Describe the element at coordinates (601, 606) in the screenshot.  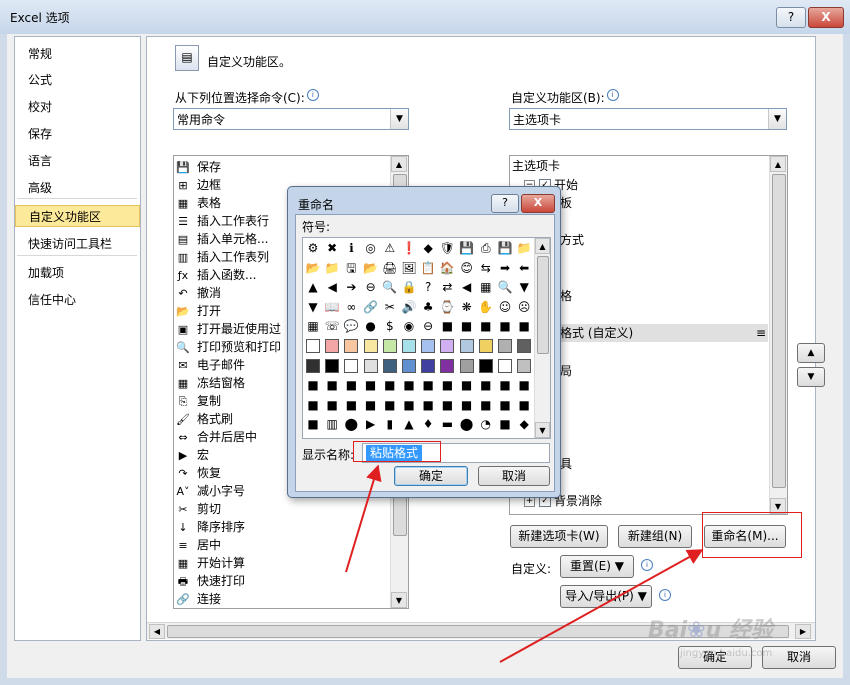
I see `annotation-arrow-rename` at that location.